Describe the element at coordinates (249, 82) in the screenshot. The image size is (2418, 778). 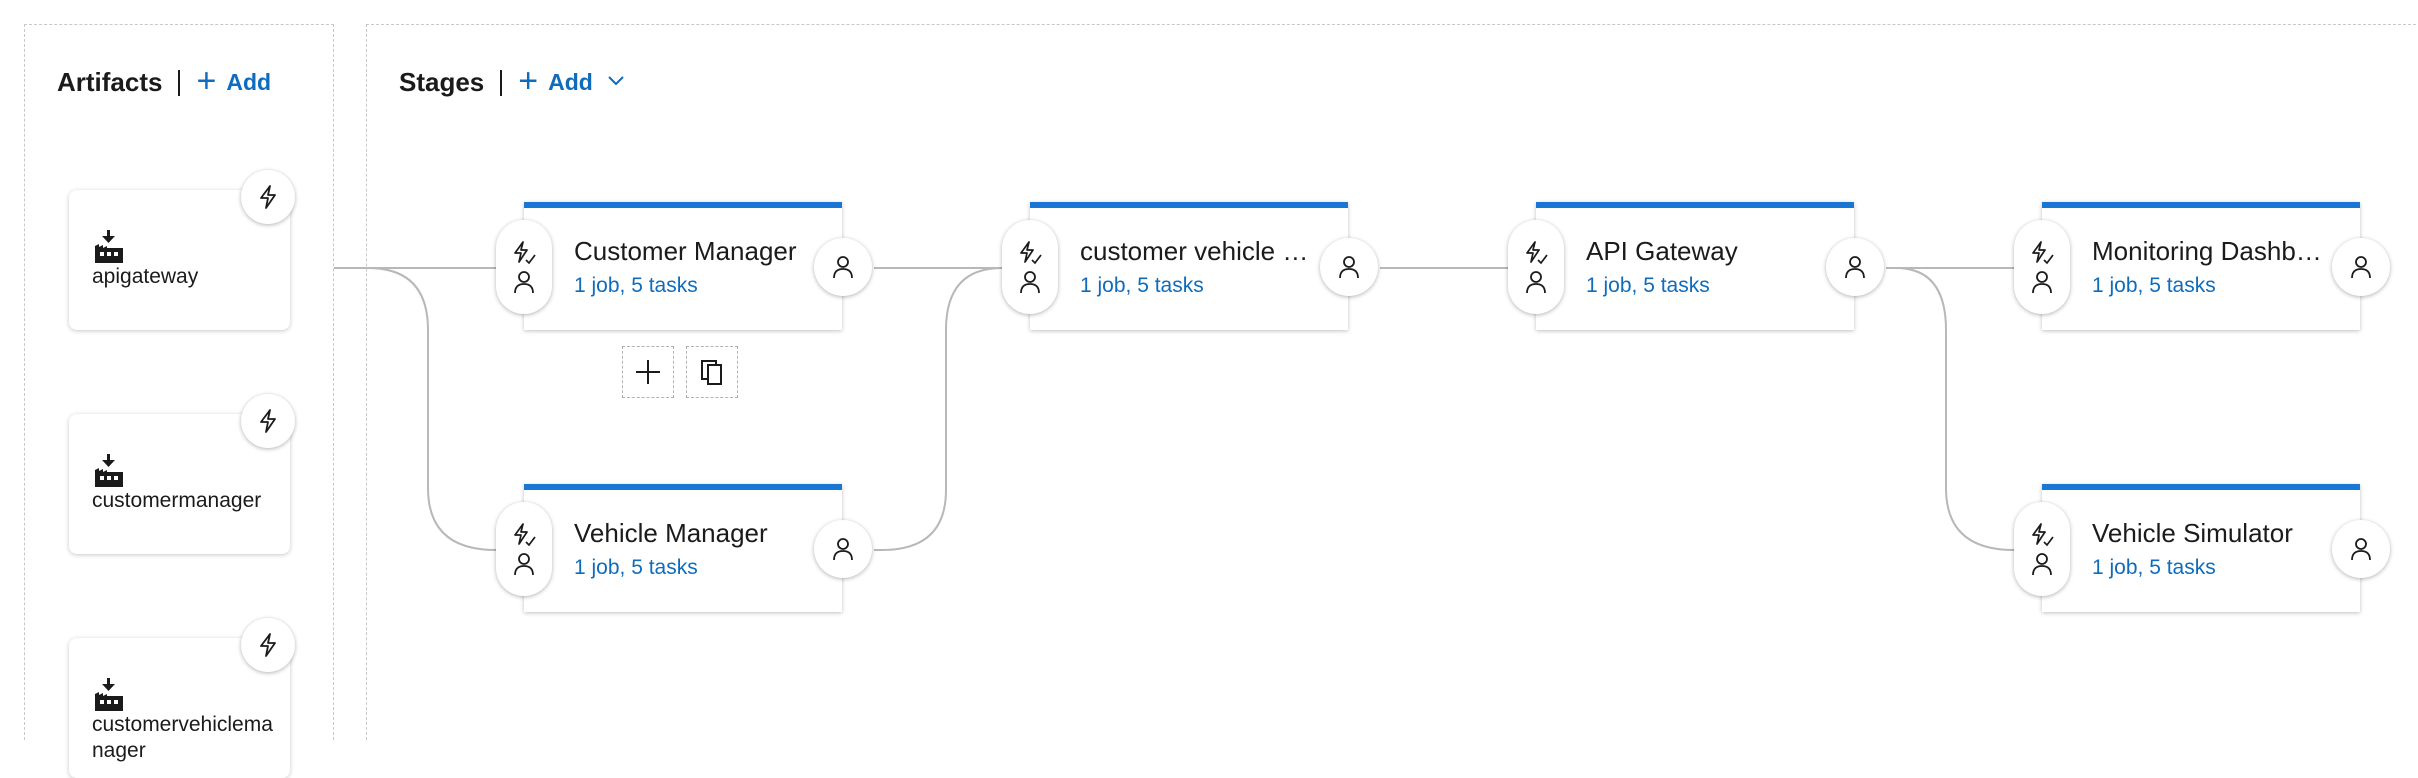
I see `add-artifact-label: Add` at that location.